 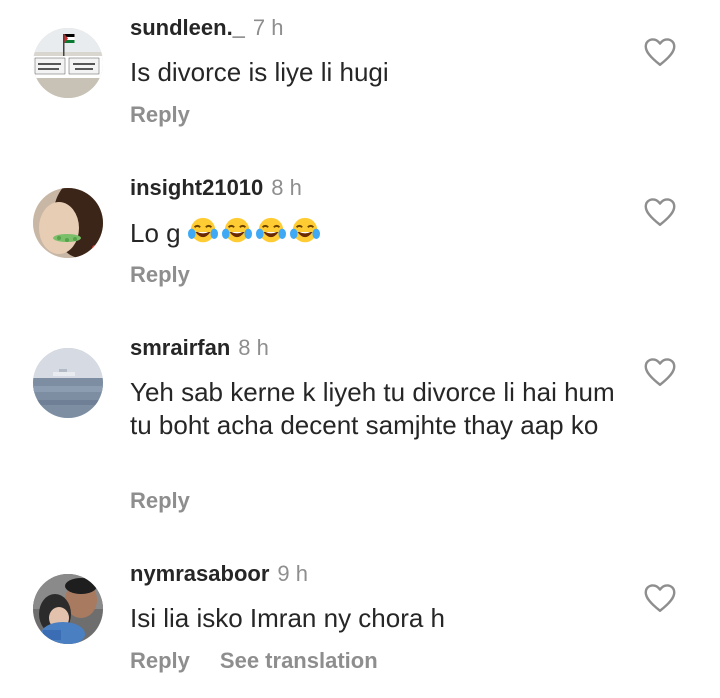 What do you see at coordinates (199, 573) in the screenshot?
I see `username: nymrasaboor` at bounding box center [199, 573].